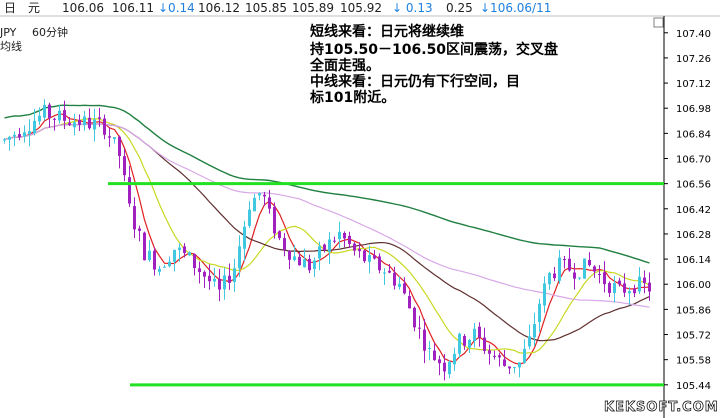 Image resolution: width=720 pixels, height=418 pixels. I want to click on annotation-line-4: 中线来看：日元仍有下行空间，目, so click(415, 81).